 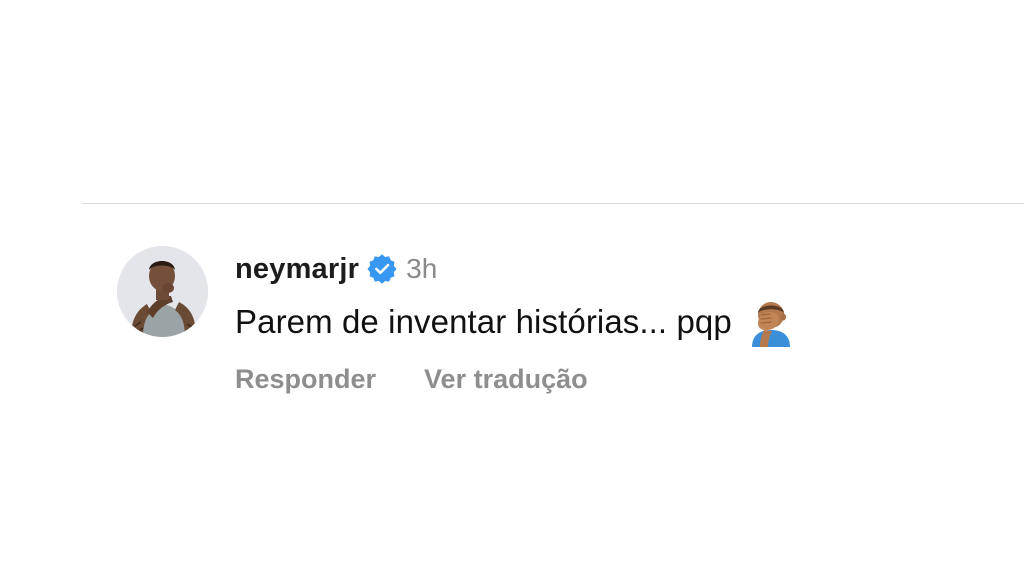 I want to click on avatar-photo, so click(x=162, y=291).